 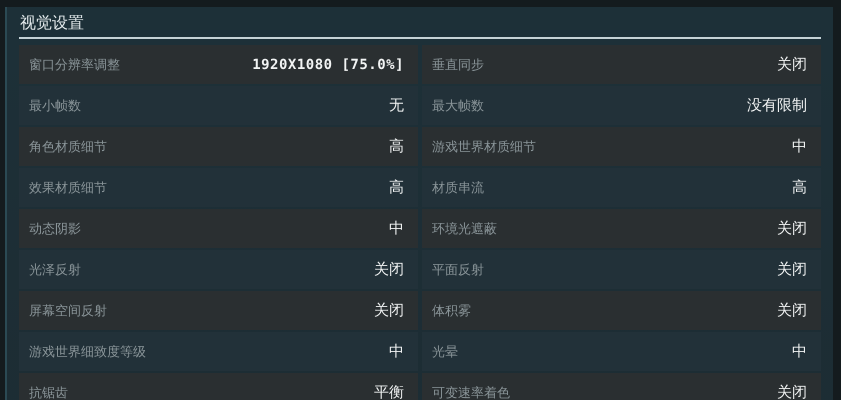 I want to click on setting-label: 效果材质细节, so click(x=68, y=188).